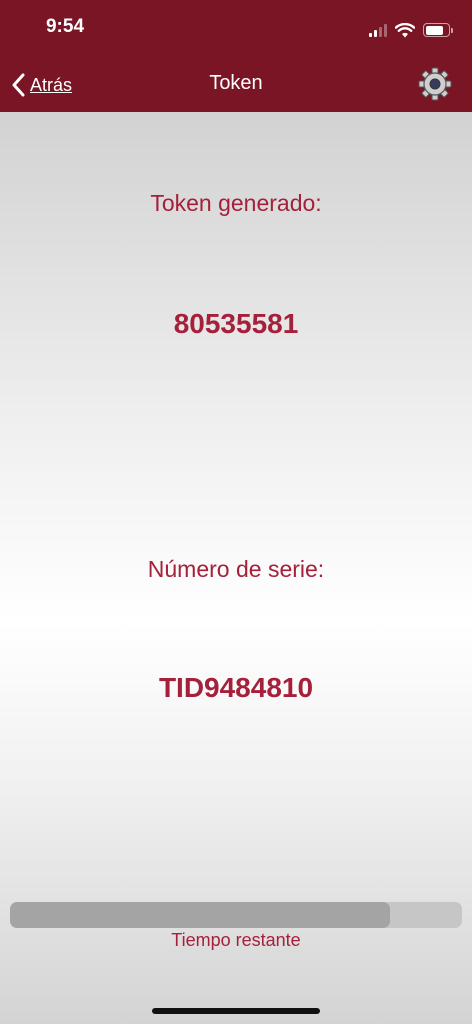  I want to click on serial-label: Número de serie:, so click(236, 569).